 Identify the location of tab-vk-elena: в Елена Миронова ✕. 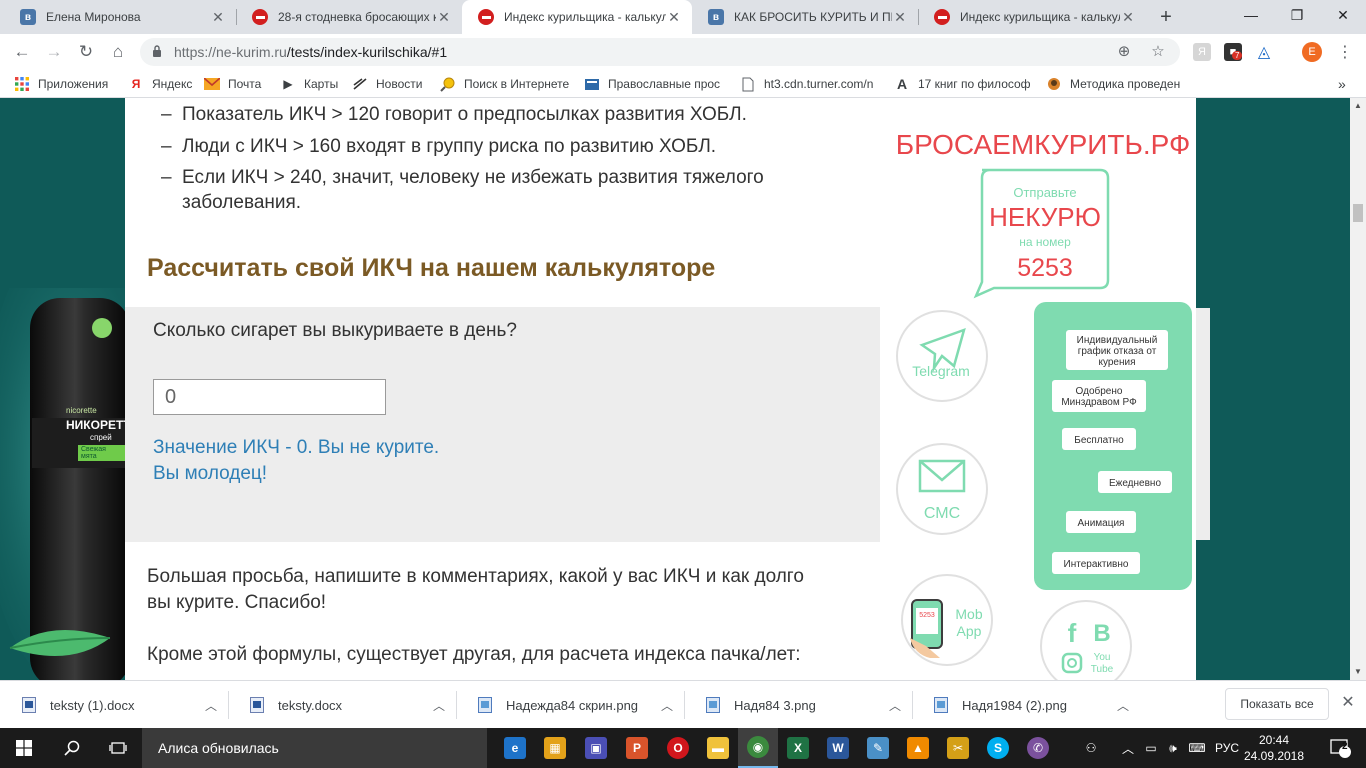
(120, 17).